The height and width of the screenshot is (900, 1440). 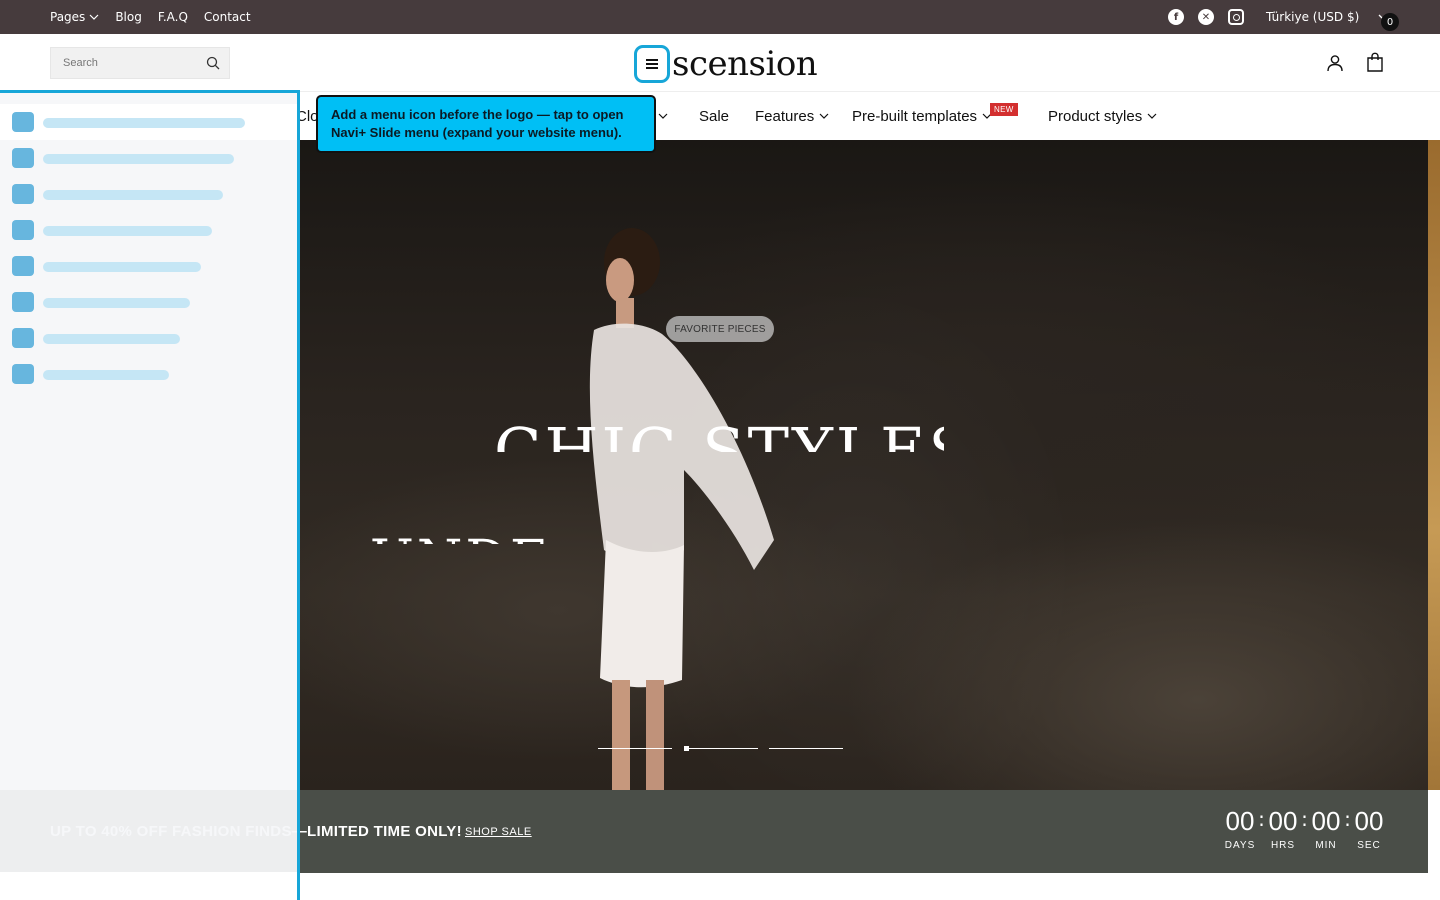 What do you see at coordinates (686, 748) in the screenshot?
I see `slide-indicator-knob` at bounding box center [686, 748].